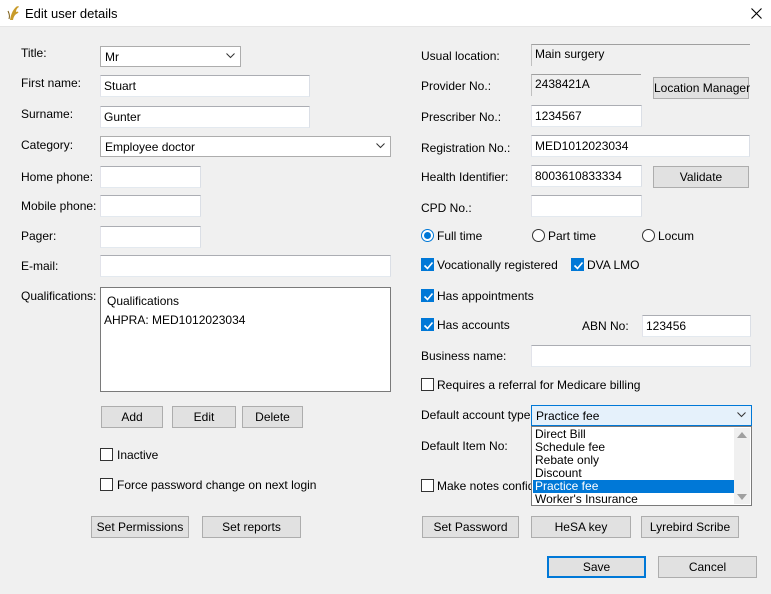  Describe the element at coordinates (568, 416) in the screenshot. I see `default-account-type-value: Practice fee` at that location.